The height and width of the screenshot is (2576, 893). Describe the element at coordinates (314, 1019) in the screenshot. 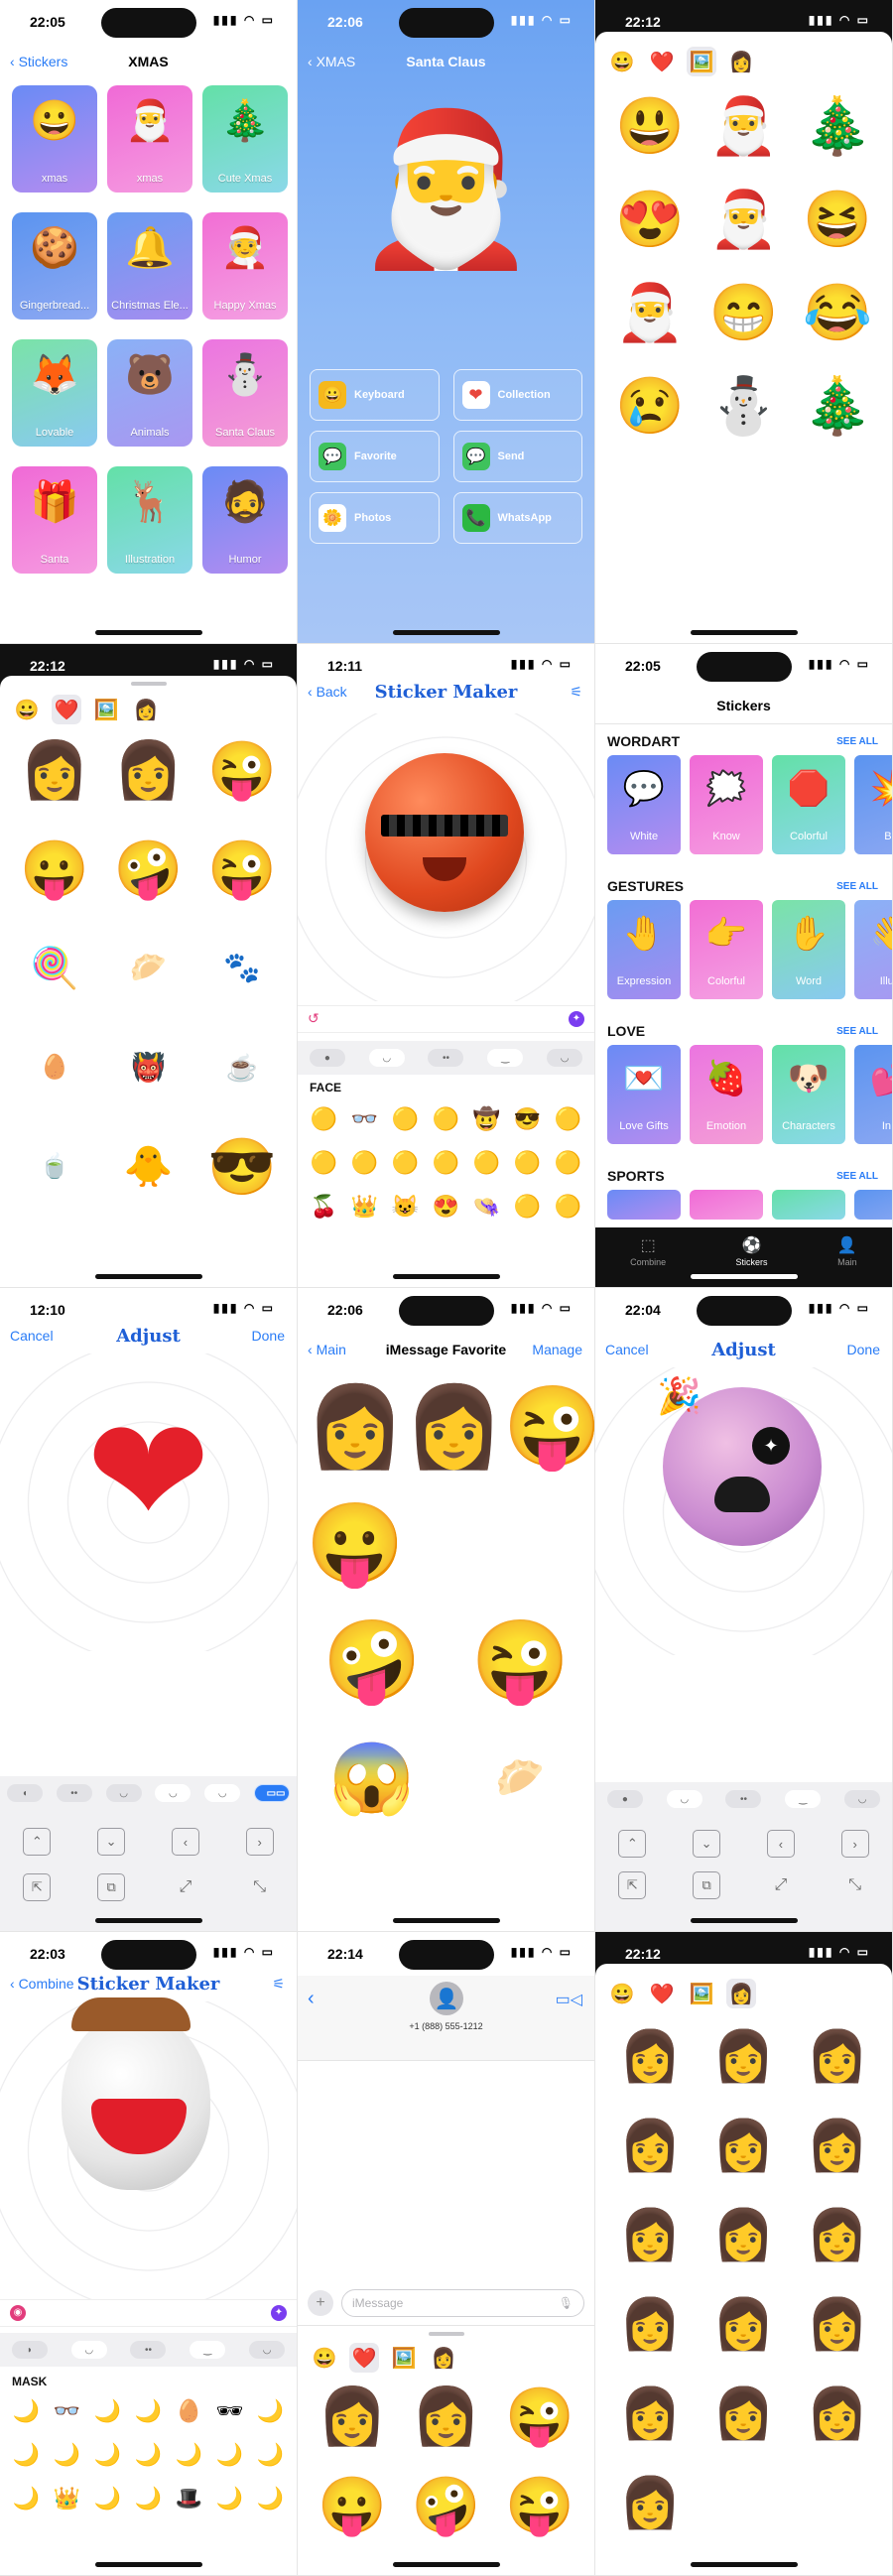

I see `reset-icon: ↺` at that location.